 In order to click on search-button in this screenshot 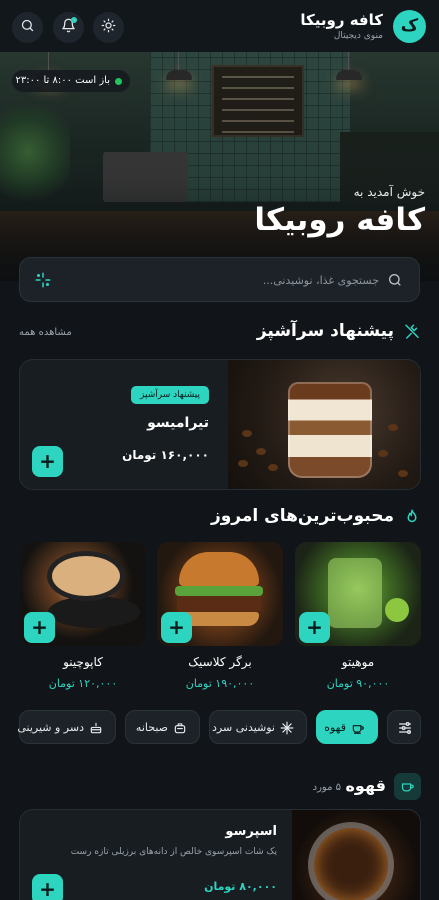, I will do `click(27, 27)`.